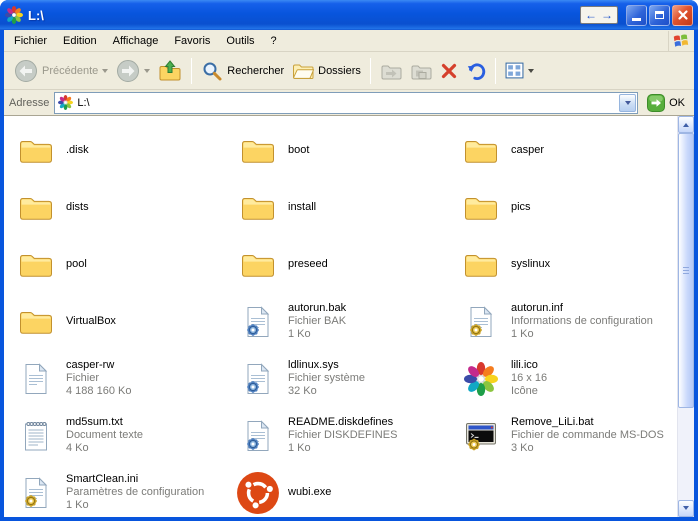 The height and width of the screenshot is (521, 698). I want to click on close-icon, so click(682, 15).